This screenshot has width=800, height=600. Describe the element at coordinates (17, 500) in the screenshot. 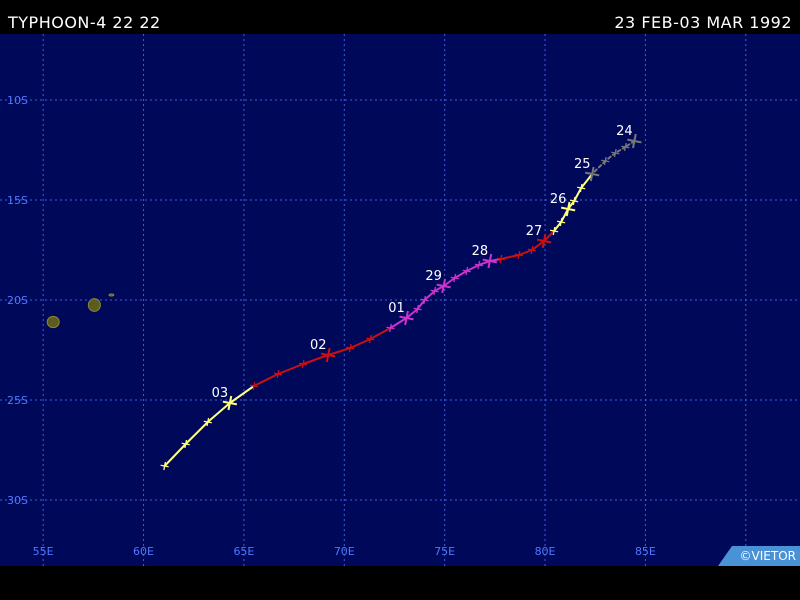

I see `latitude-label: 30S` at that location.